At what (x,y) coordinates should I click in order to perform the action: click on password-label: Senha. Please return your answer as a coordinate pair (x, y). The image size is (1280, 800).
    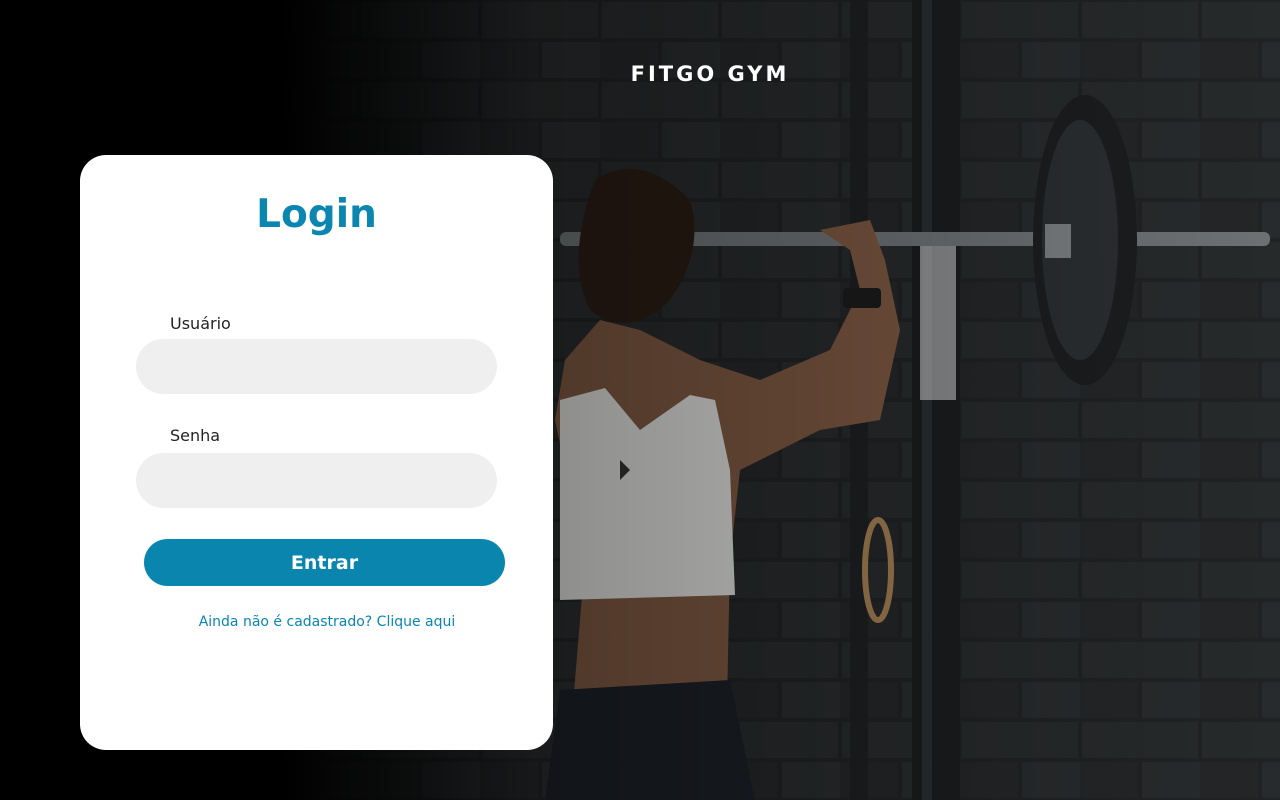
    Looking at the image, I should click on (195, 435).